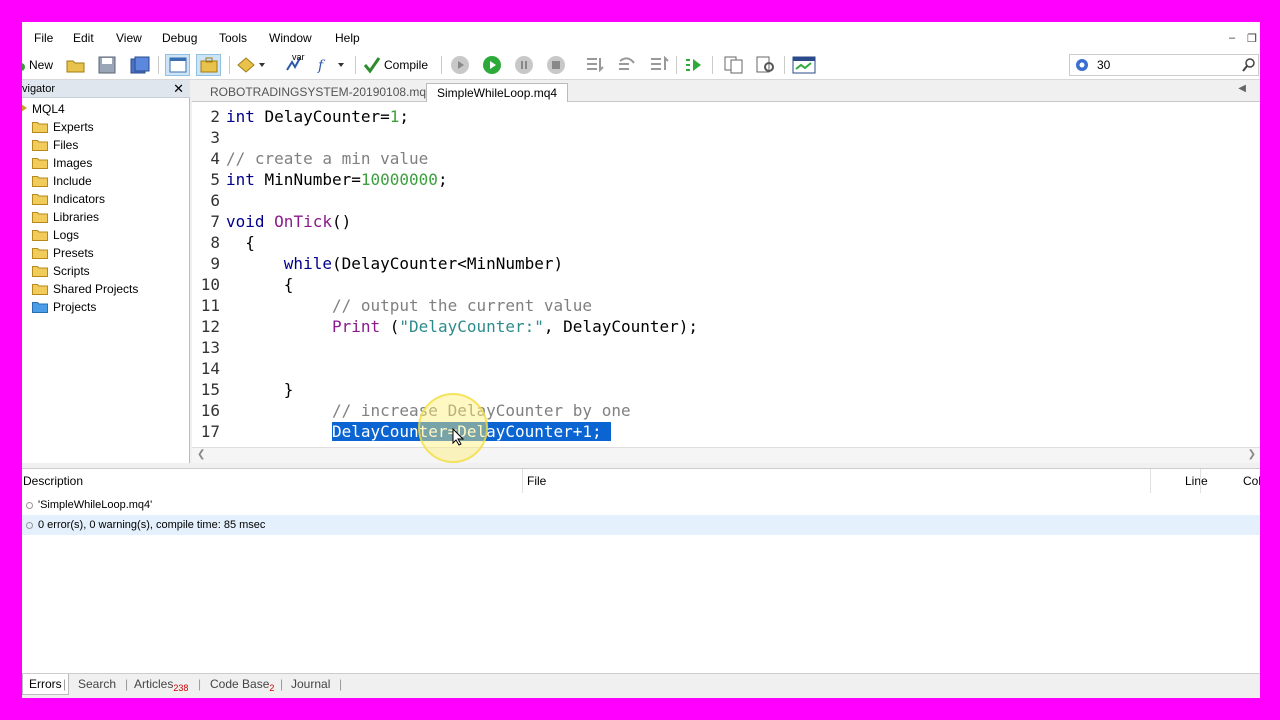  What do you see at coordinates (341, 221) in the screenshot?
I see `code-token: ()` at bounding box center [341, 221].